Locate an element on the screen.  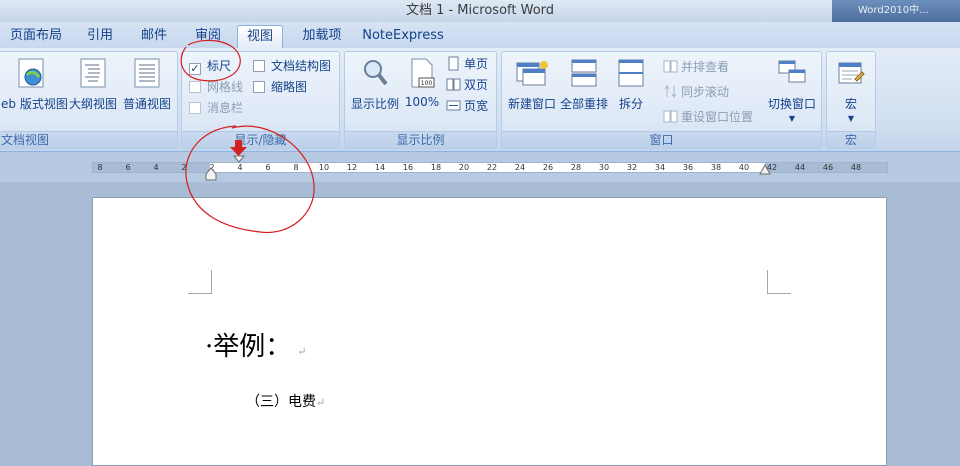
annotation-overlay is located at coordinates (247, 136).